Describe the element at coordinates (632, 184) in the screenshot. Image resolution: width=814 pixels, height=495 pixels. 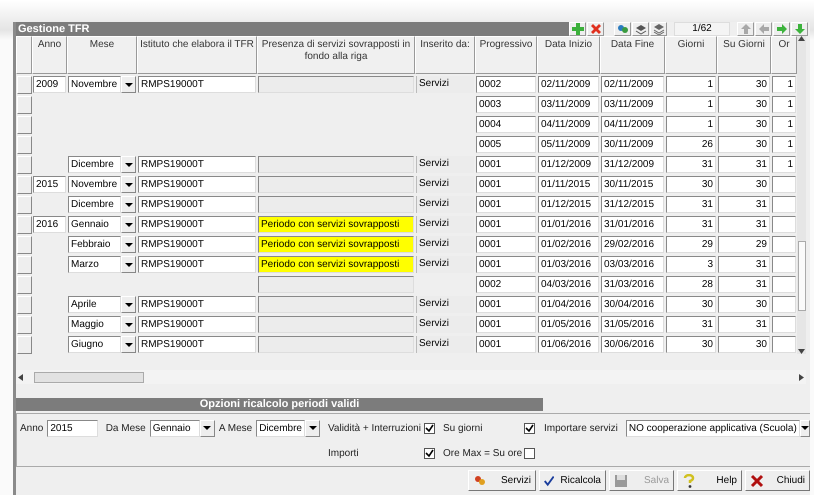
I see `end-date-field: 30/11/2015` at that location.